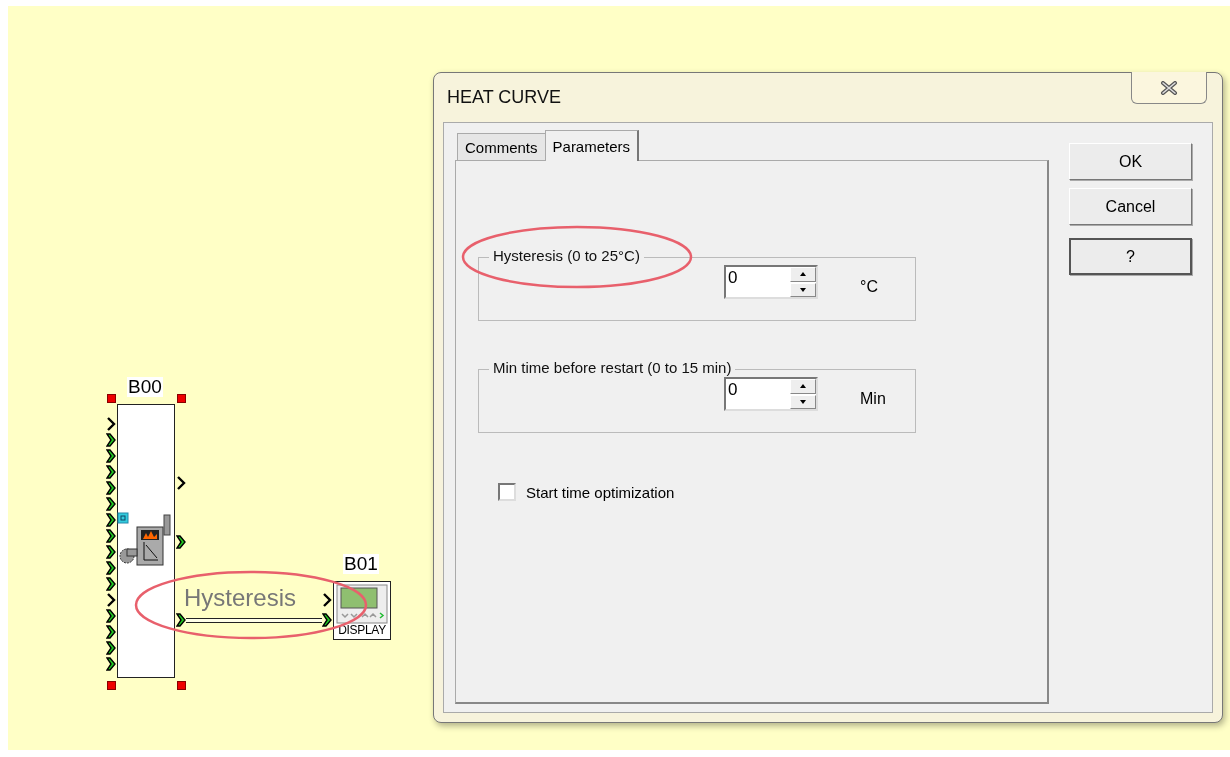 The height and width of the screenshot is (757, 1230). I want to click on function-block, so click(146, 541).